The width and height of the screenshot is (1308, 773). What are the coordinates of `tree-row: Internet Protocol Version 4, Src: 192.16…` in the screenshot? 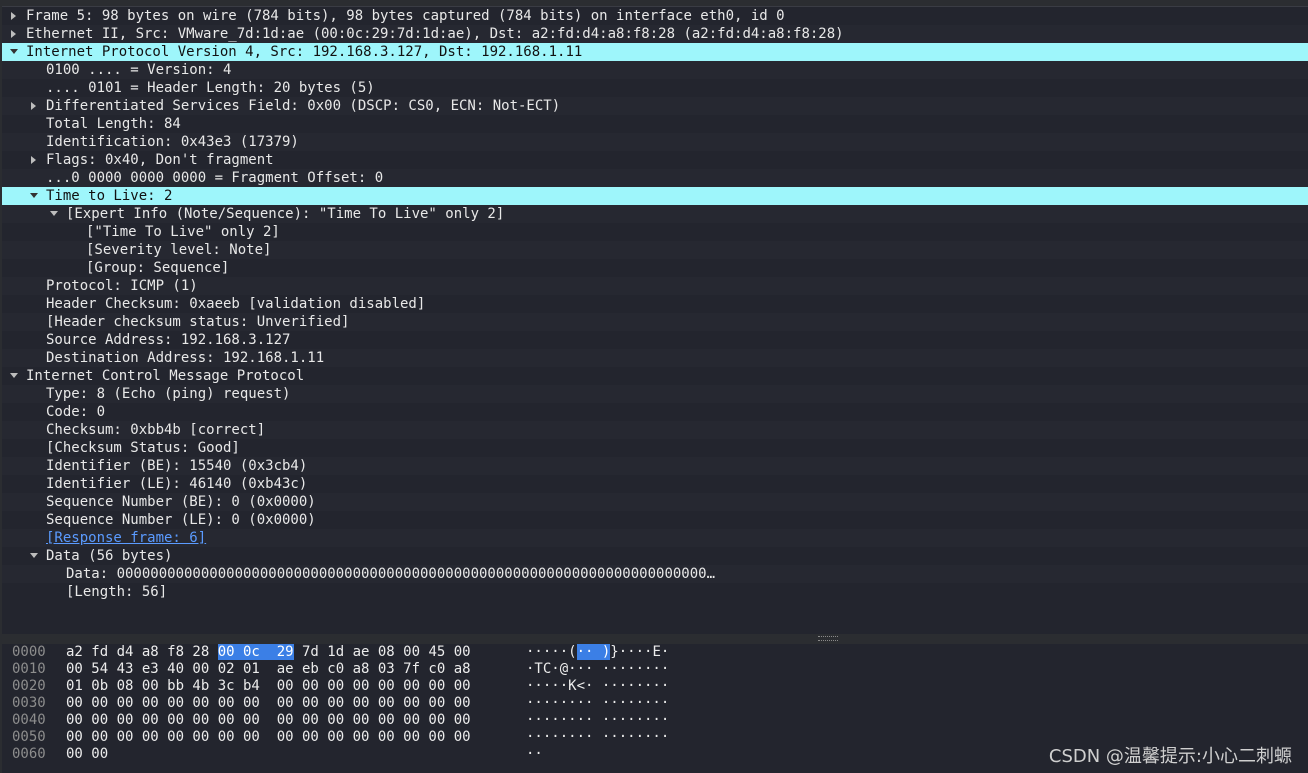 It's located at (655, 52).